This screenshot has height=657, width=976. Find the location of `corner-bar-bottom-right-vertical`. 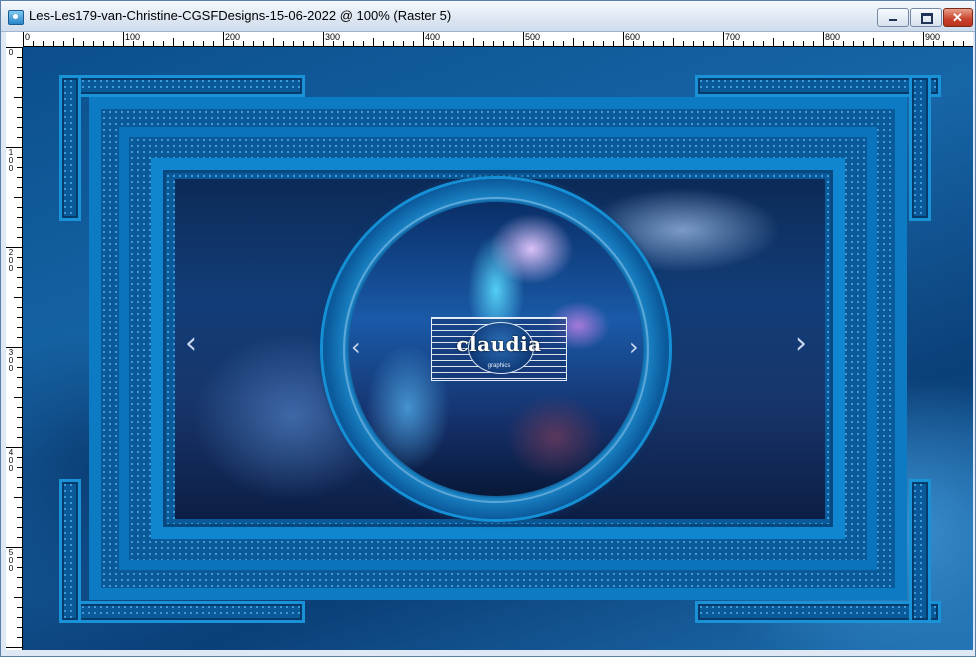

corner-bar-bottom-right-vertical is located at coordinates (920, 551).